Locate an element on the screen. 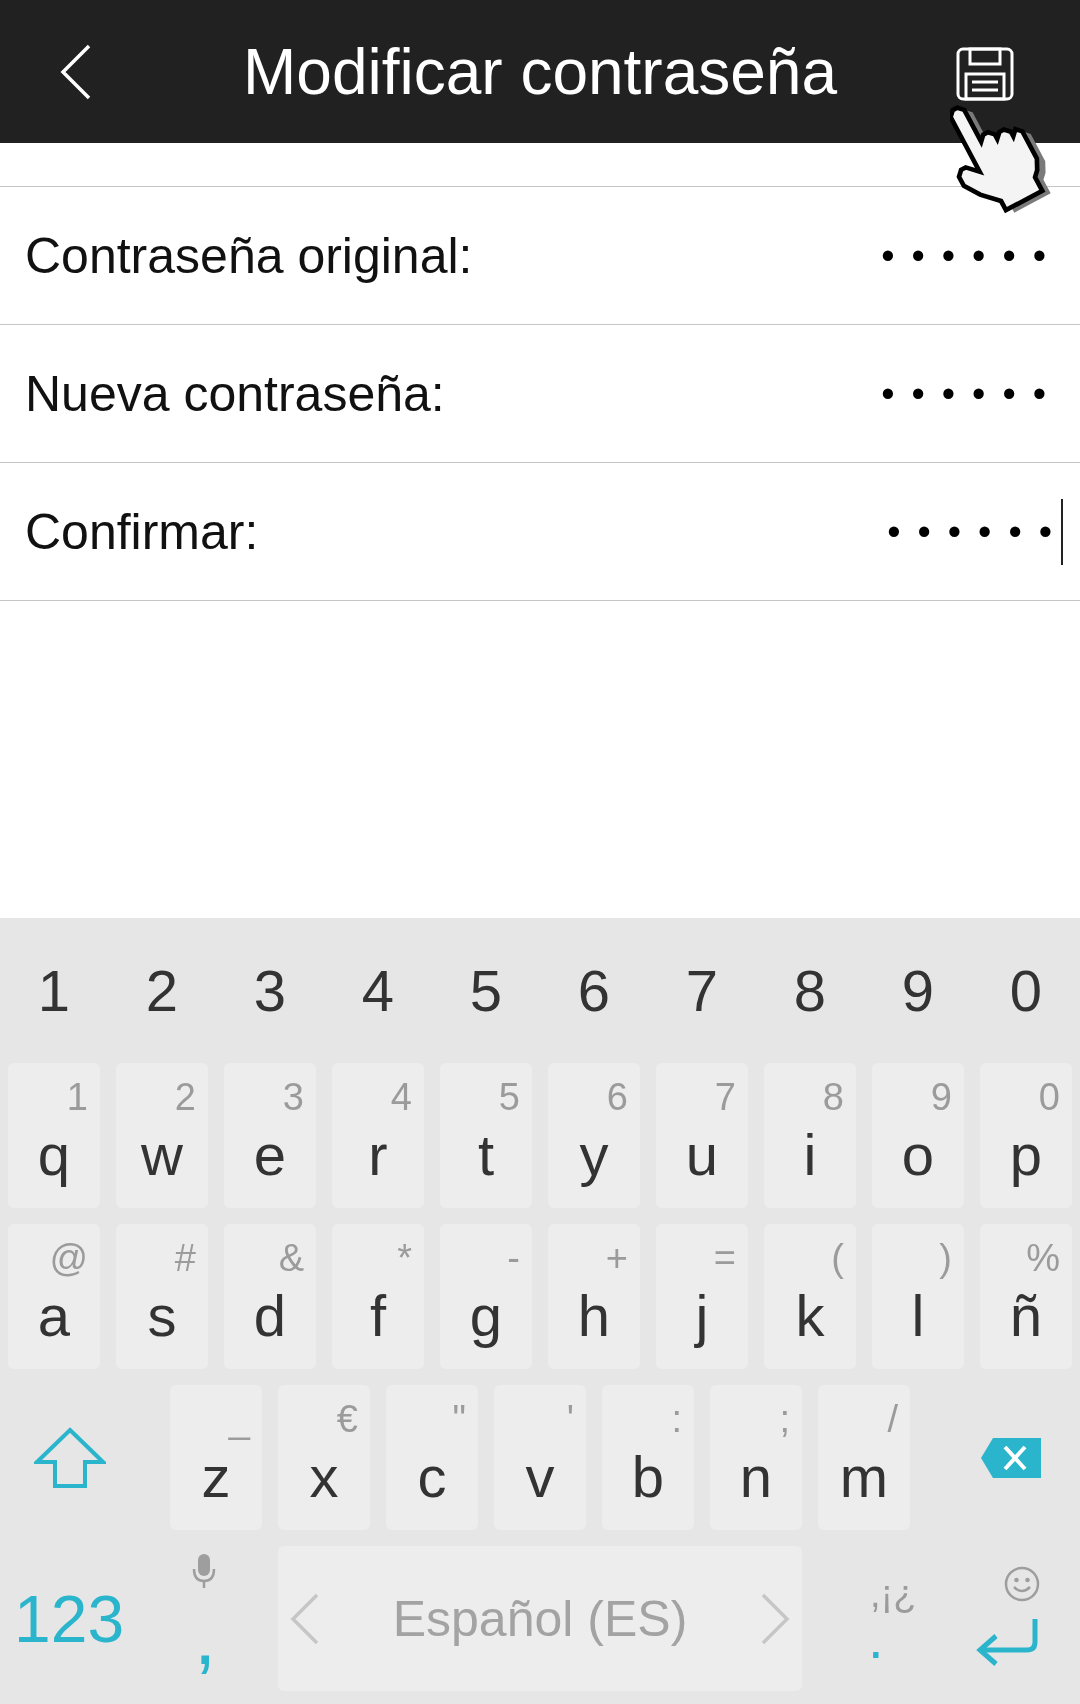 The width and height of the screenshot is (1080, 1704). text-cursor-icon is located at coordinates (1062, 531).